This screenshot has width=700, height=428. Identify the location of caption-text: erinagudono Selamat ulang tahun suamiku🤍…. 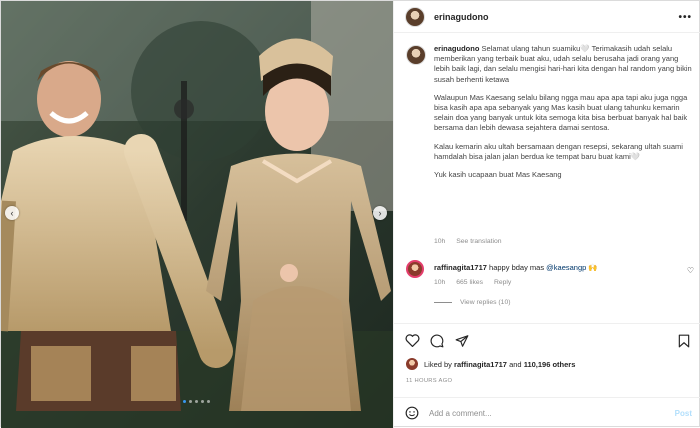
(563, 116).